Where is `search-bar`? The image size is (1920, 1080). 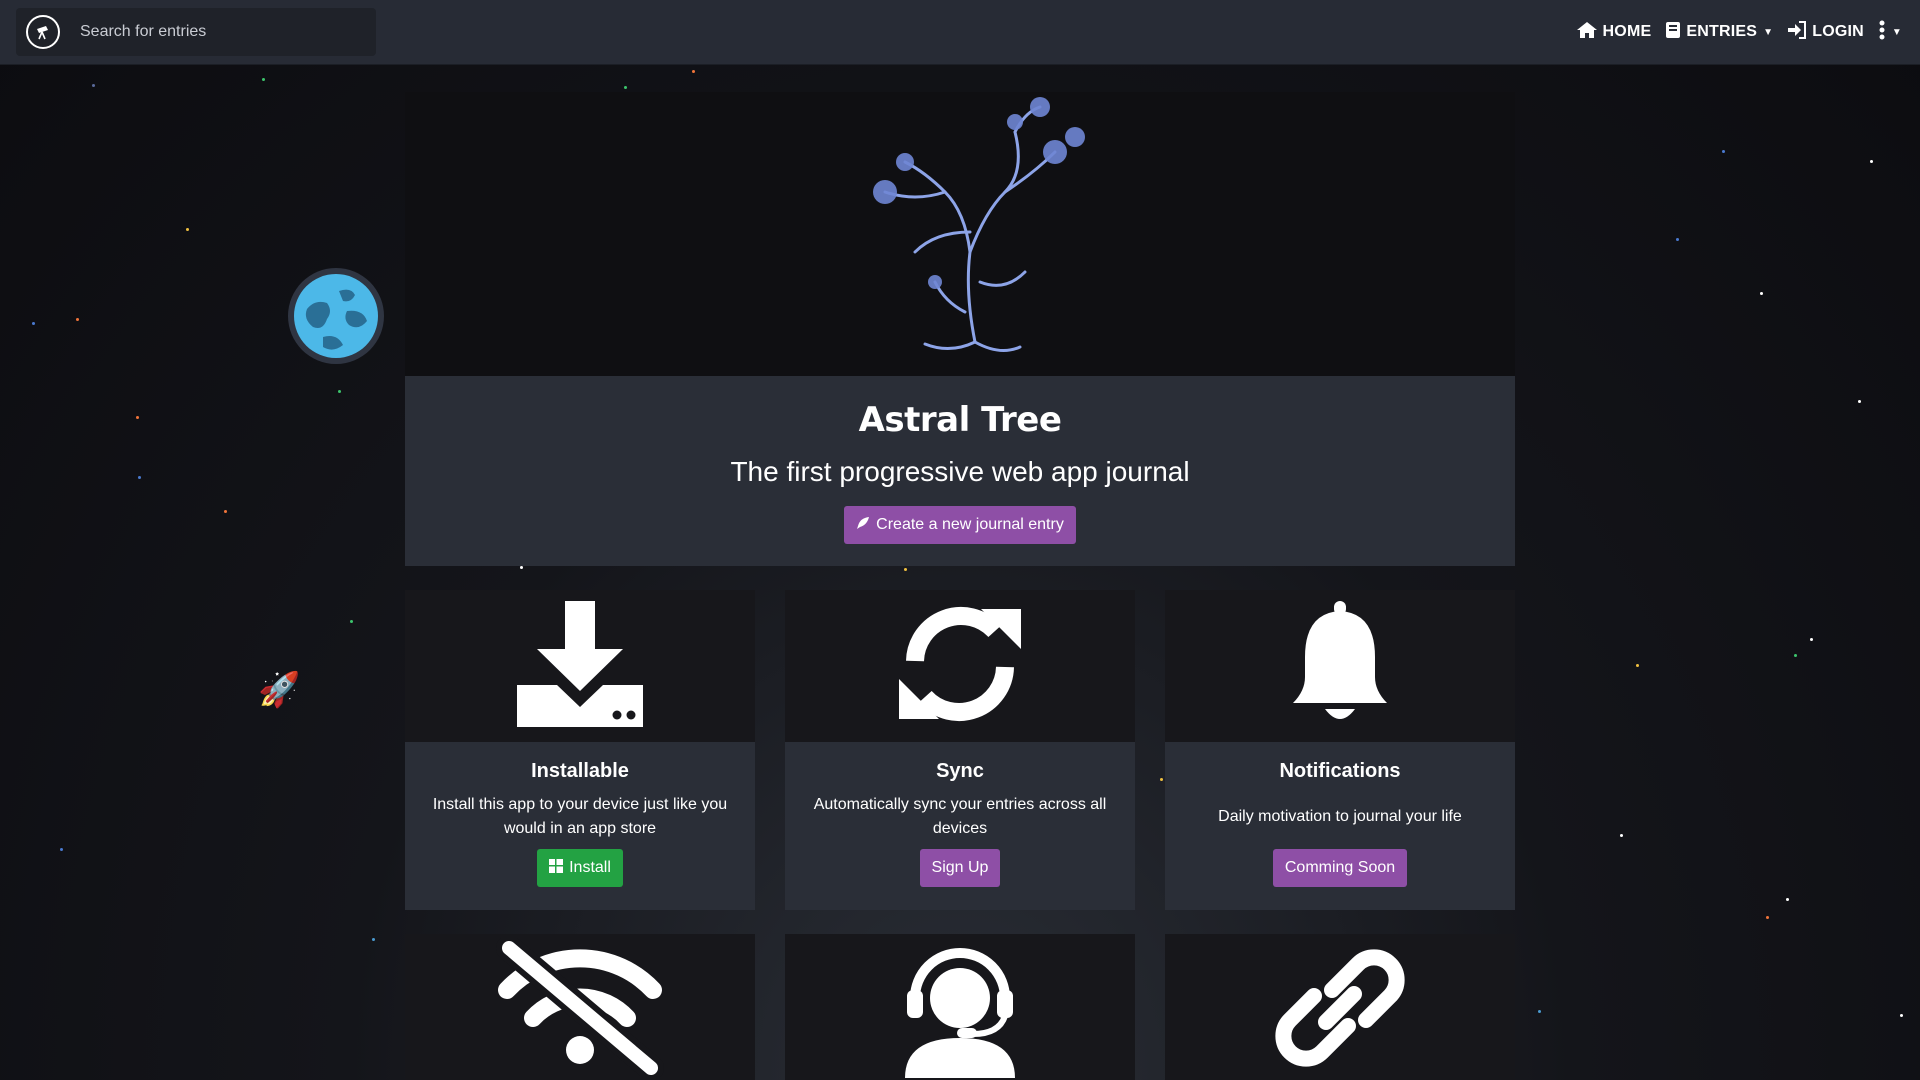 search-bar is located at coordinates (196, 32).